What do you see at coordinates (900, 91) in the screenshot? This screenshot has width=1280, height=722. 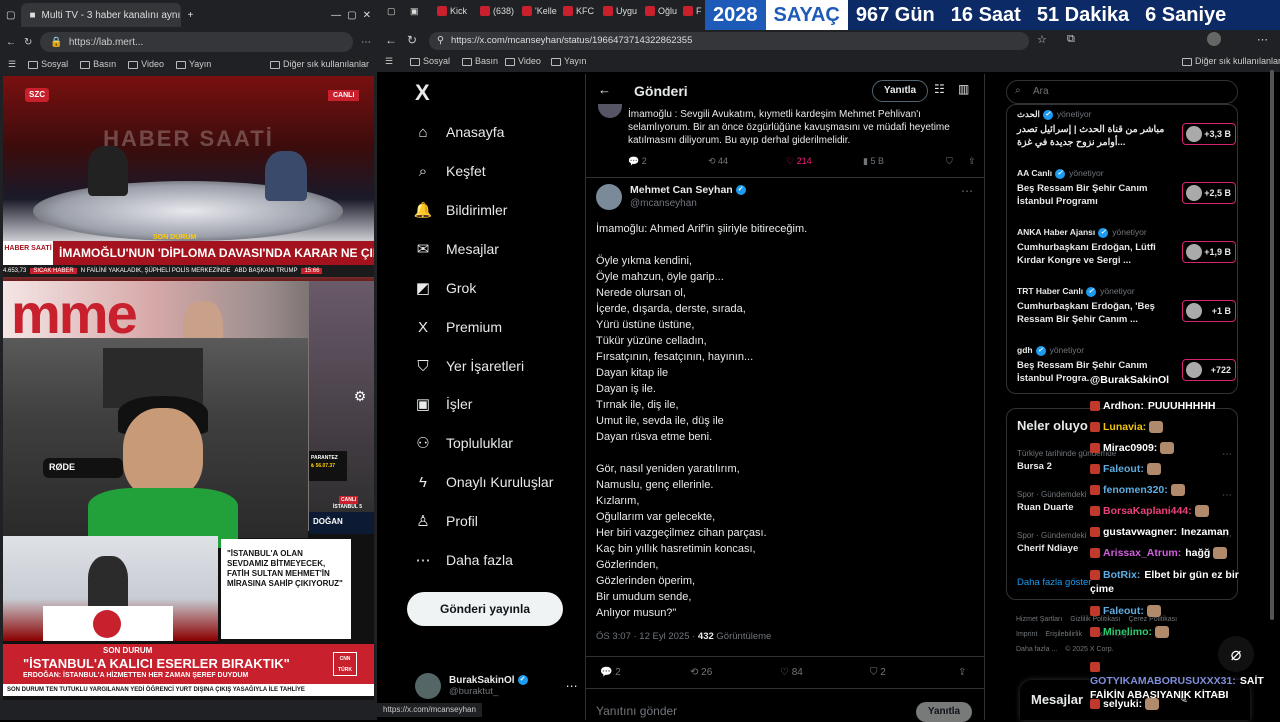 I see `reply-header-button: Yanıtla` at bounding box center [900, 91].